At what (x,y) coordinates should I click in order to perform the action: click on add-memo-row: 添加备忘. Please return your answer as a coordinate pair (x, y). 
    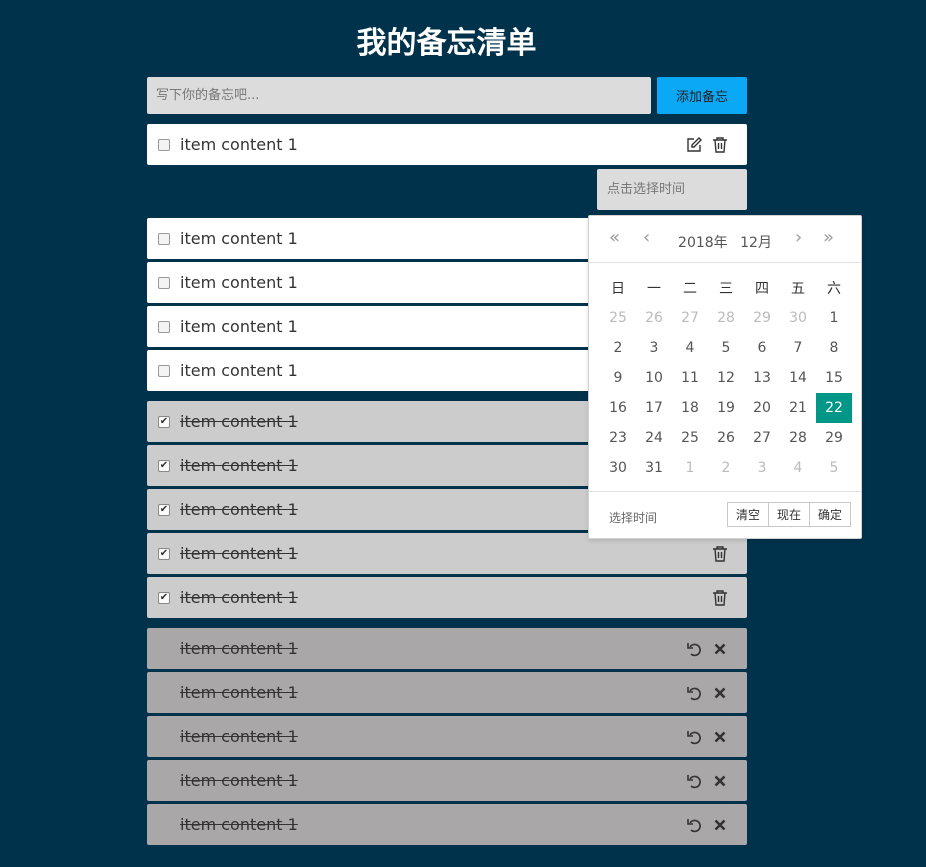
    Looking at the image, I should click on (447, 95).